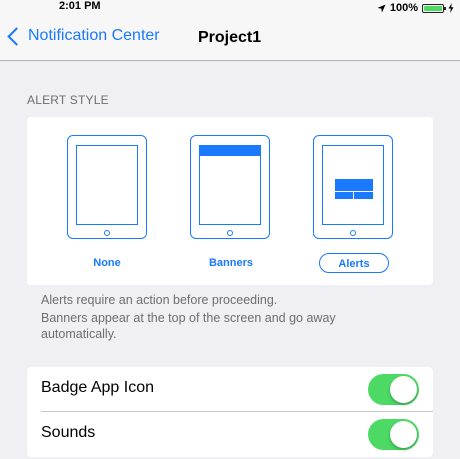 The width and height of the screenshot is (460, 459). I want to click on setting-row-badge-app-icon: Badge App Icon, so click(230, 389).